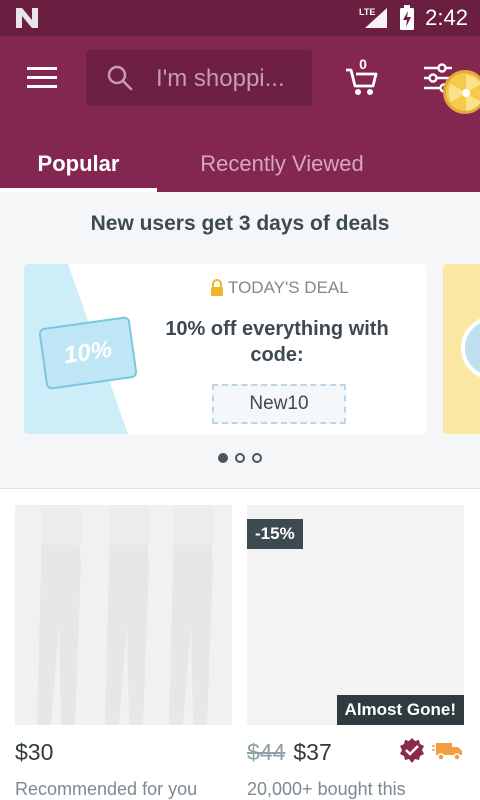  Describe the element at coordinates (363, 64) in the screenshot. I see `cart-count: 0` at that location.